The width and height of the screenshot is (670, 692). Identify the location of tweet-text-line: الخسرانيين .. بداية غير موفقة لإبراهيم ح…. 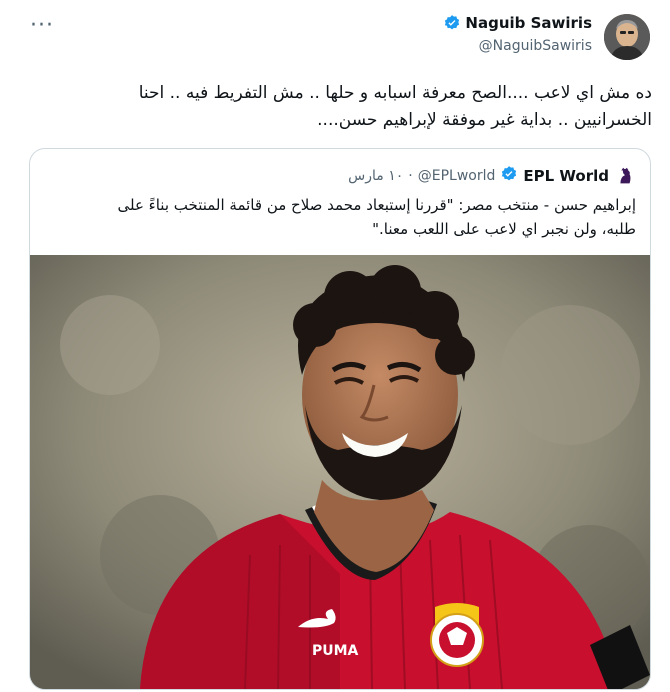
(484, 120).